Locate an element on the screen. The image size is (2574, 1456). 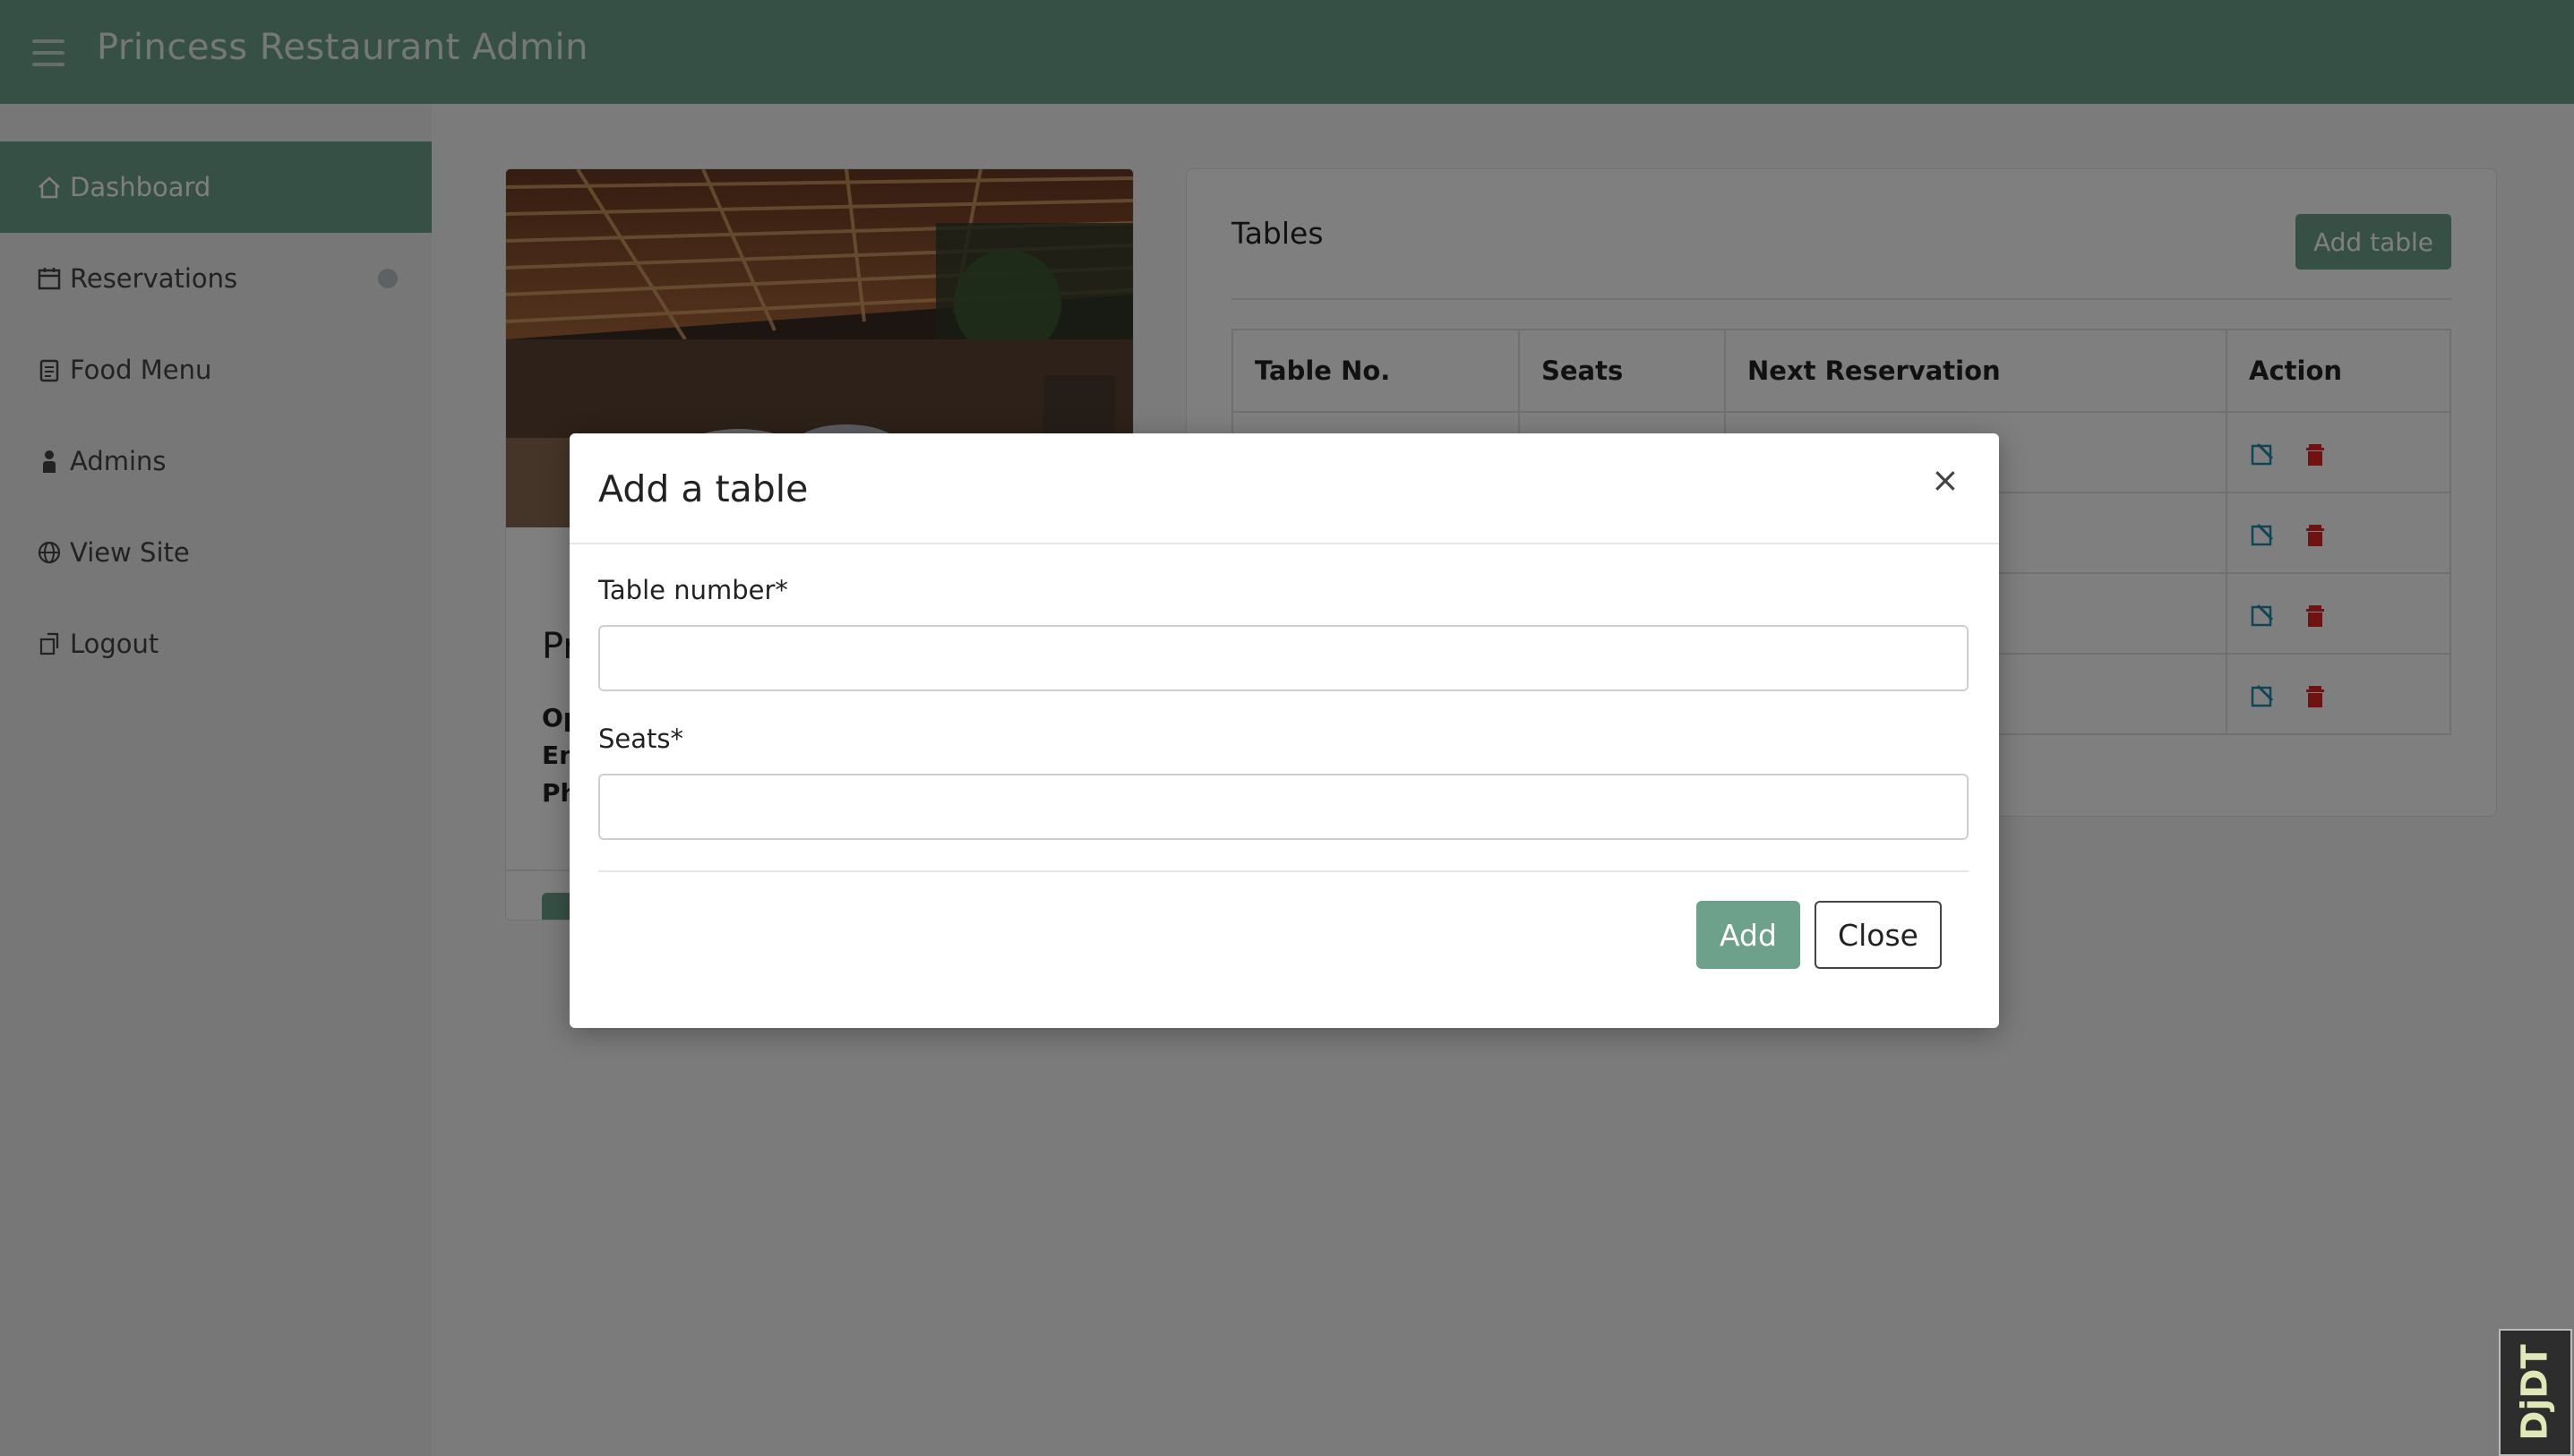
add-button: Add is located at coordinates (1748, 935).